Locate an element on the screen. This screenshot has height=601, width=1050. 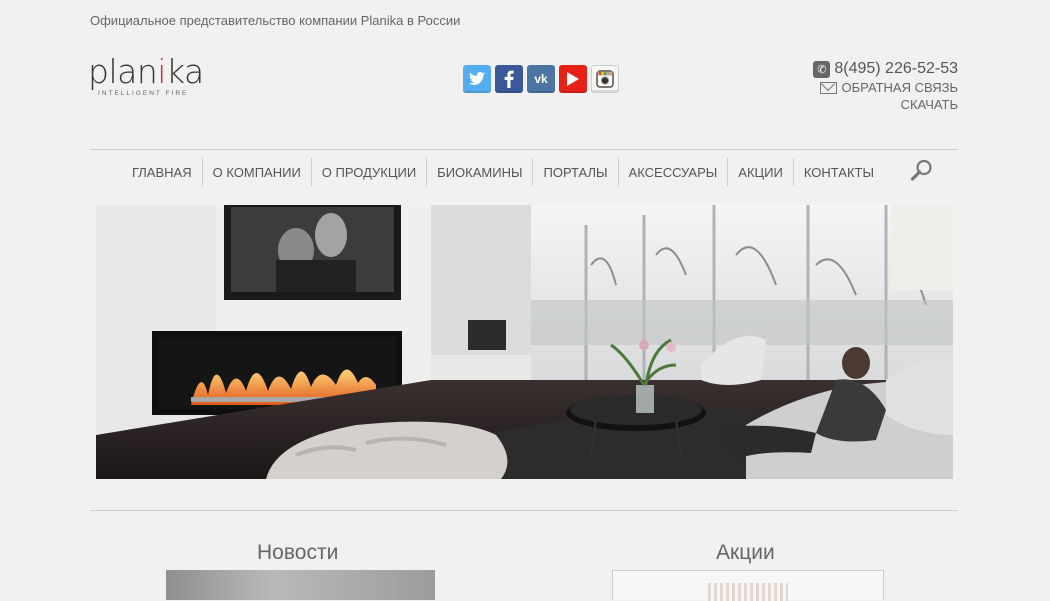
phone-number: 8(495) 226-52-53 is located at coordinates (896, 69).